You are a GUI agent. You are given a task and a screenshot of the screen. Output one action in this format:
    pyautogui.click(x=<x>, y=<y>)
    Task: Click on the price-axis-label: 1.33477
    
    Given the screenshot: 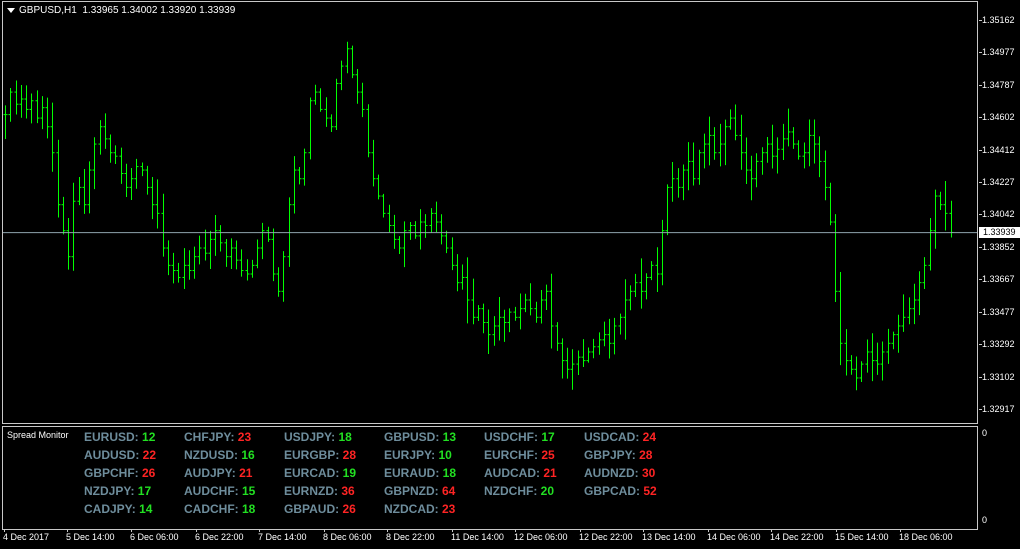 What is the action you would take?
    pyautogui.click(x=998, y=311)
    